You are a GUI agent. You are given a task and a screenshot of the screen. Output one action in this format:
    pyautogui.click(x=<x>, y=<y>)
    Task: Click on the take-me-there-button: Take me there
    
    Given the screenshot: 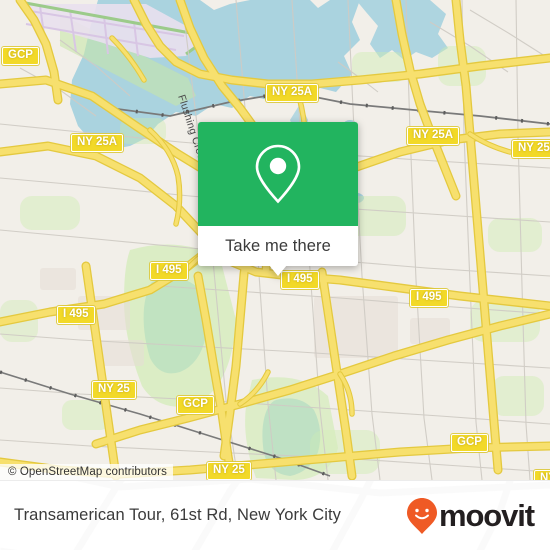 What is the action you would take?
    pyautogui.click(x=278, y=246)
    